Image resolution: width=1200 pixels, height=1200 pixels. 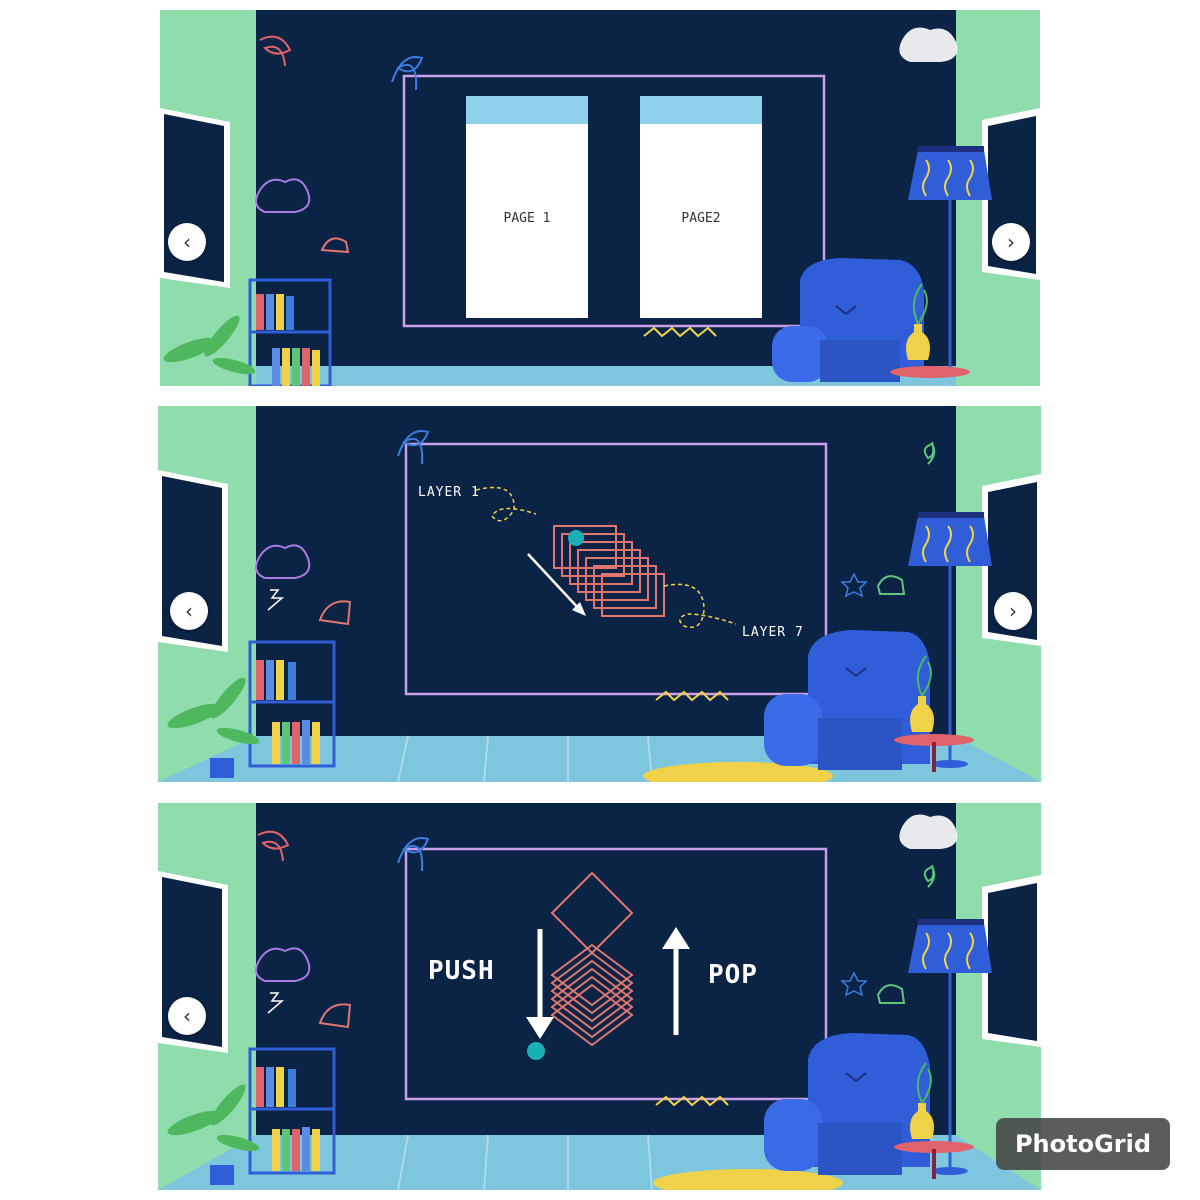 What do you see at coordinates (1012, 962) in the screenshot?
I see `right-window` at bounding box center [1012, 962].